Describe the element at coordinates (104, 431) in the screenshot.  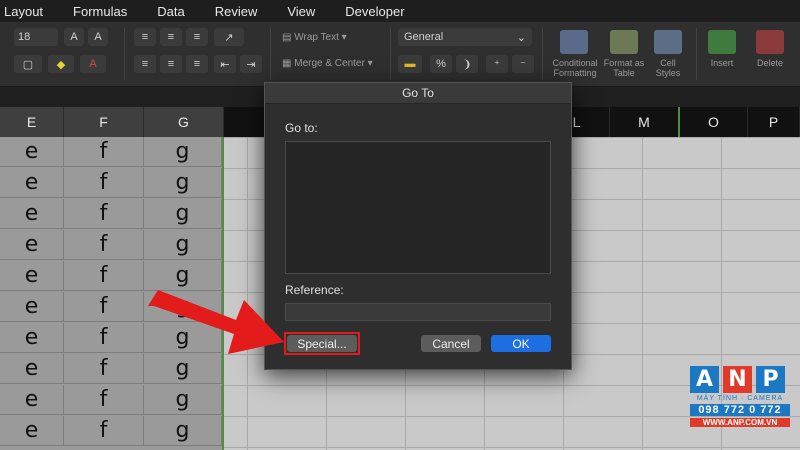
I see `cell-f10: f` at that location.